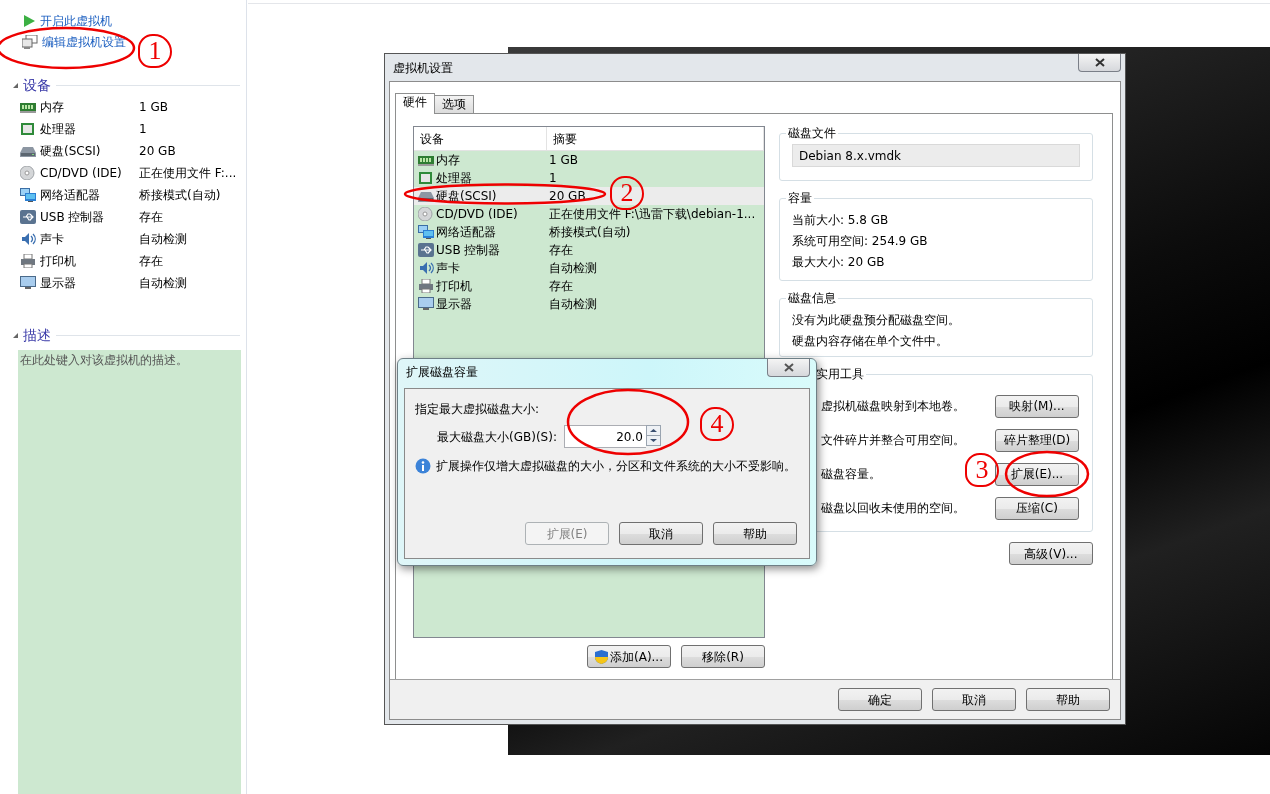 The width and height of the screenshot is (1270, 794). Describe the element at coordinates (936, 155) in the screenshot. I see `file-name-field: Debian 8.x.vmdk` at that location.